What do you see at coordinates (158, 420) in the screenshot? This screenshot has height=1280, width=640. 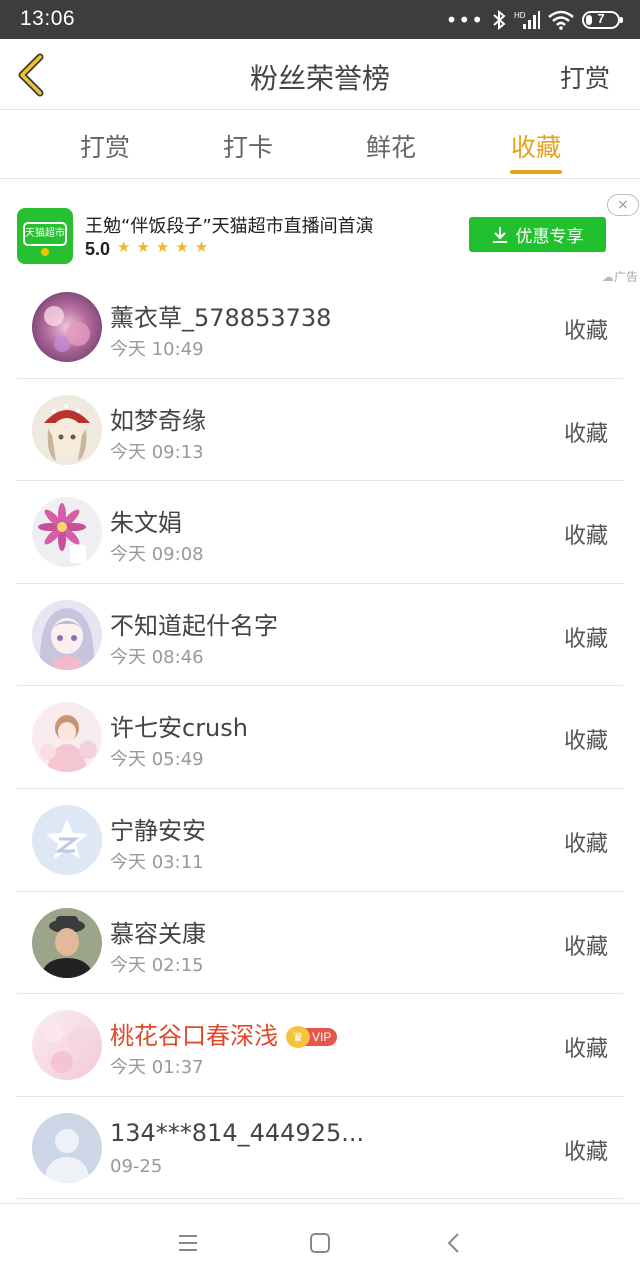 I see `user-name: 如梦奇缘` at bounding box center [158, 420].